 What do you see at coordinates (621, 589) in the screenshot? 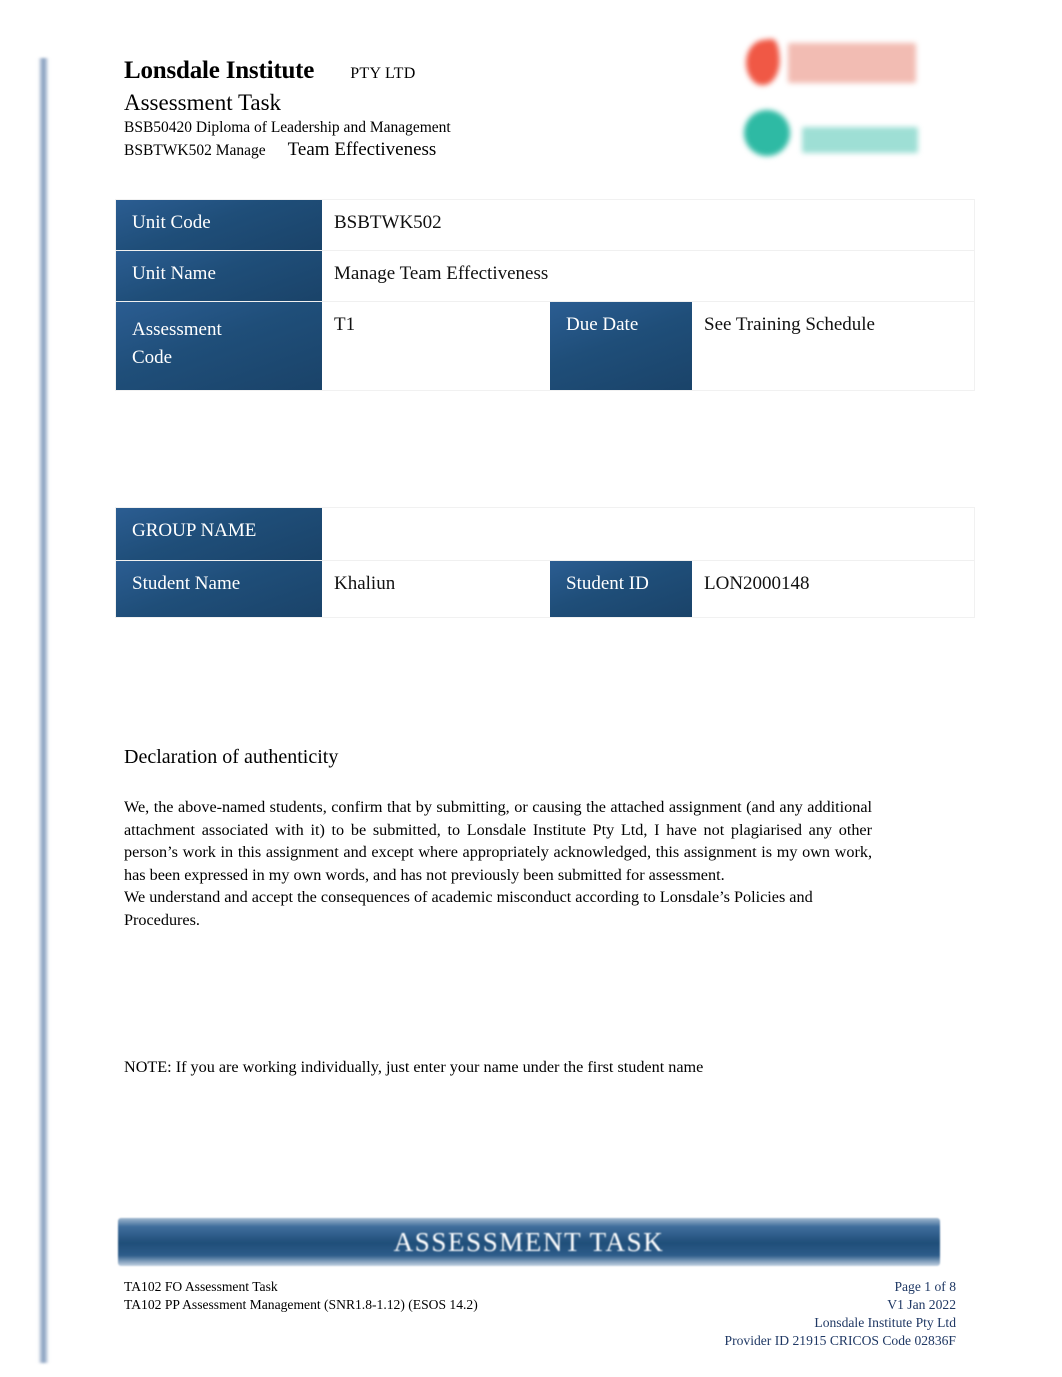
I see `student-id-label: Student ID` at bounding box center [621, 589].